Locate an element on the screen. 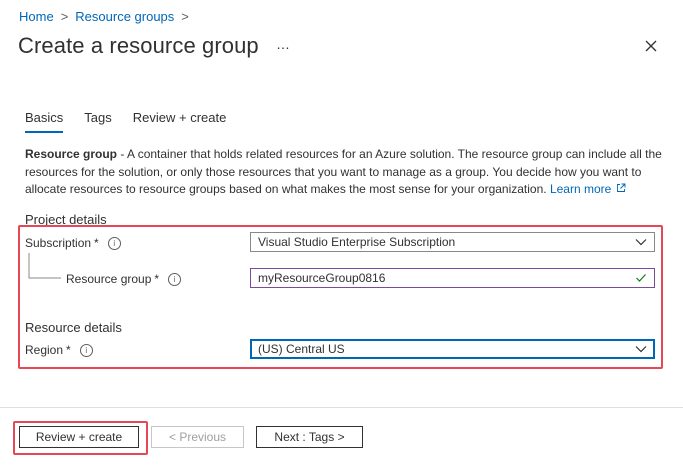 The image size is (683, 466). next-tags-button: Next : Tags > is located at coordinates (309, 437).